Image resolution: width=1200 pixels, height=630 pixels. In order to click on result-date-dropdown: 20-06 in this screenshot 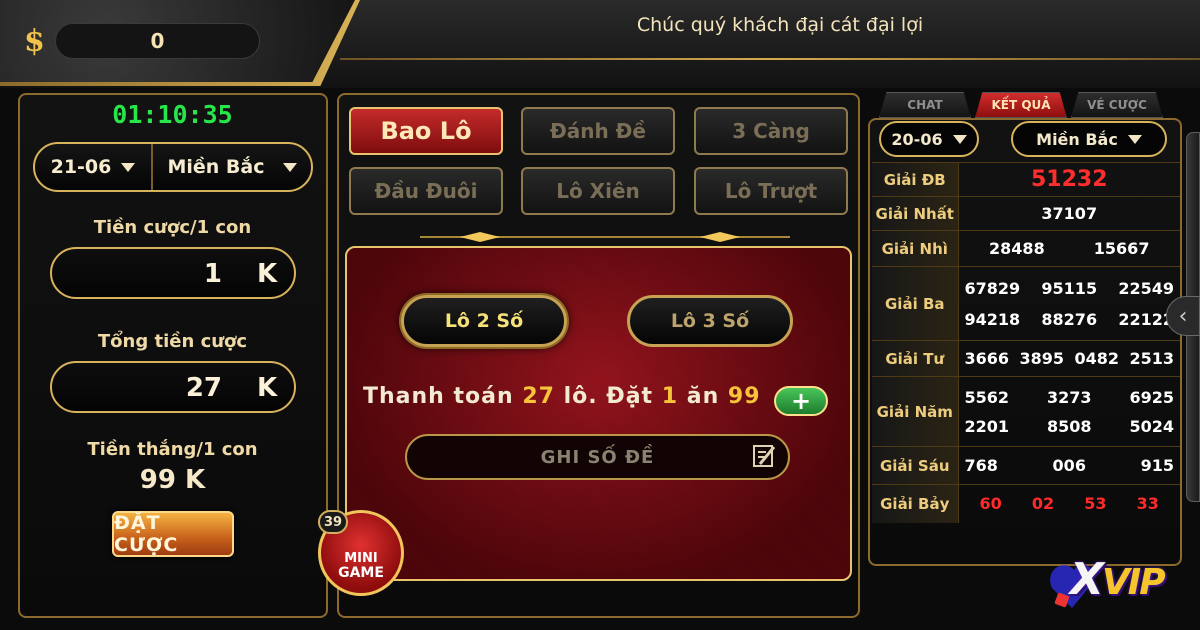, I will do `click(929, 139)`.